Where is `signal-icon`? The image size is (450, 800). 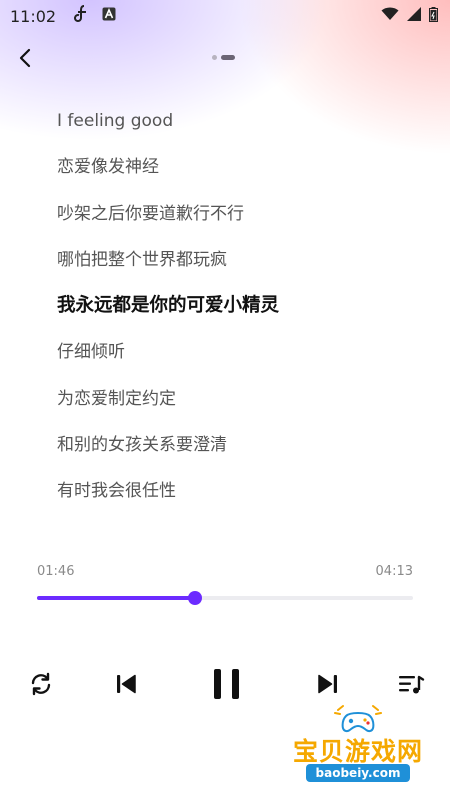 signal-icon is located at coordinates (414, 16).